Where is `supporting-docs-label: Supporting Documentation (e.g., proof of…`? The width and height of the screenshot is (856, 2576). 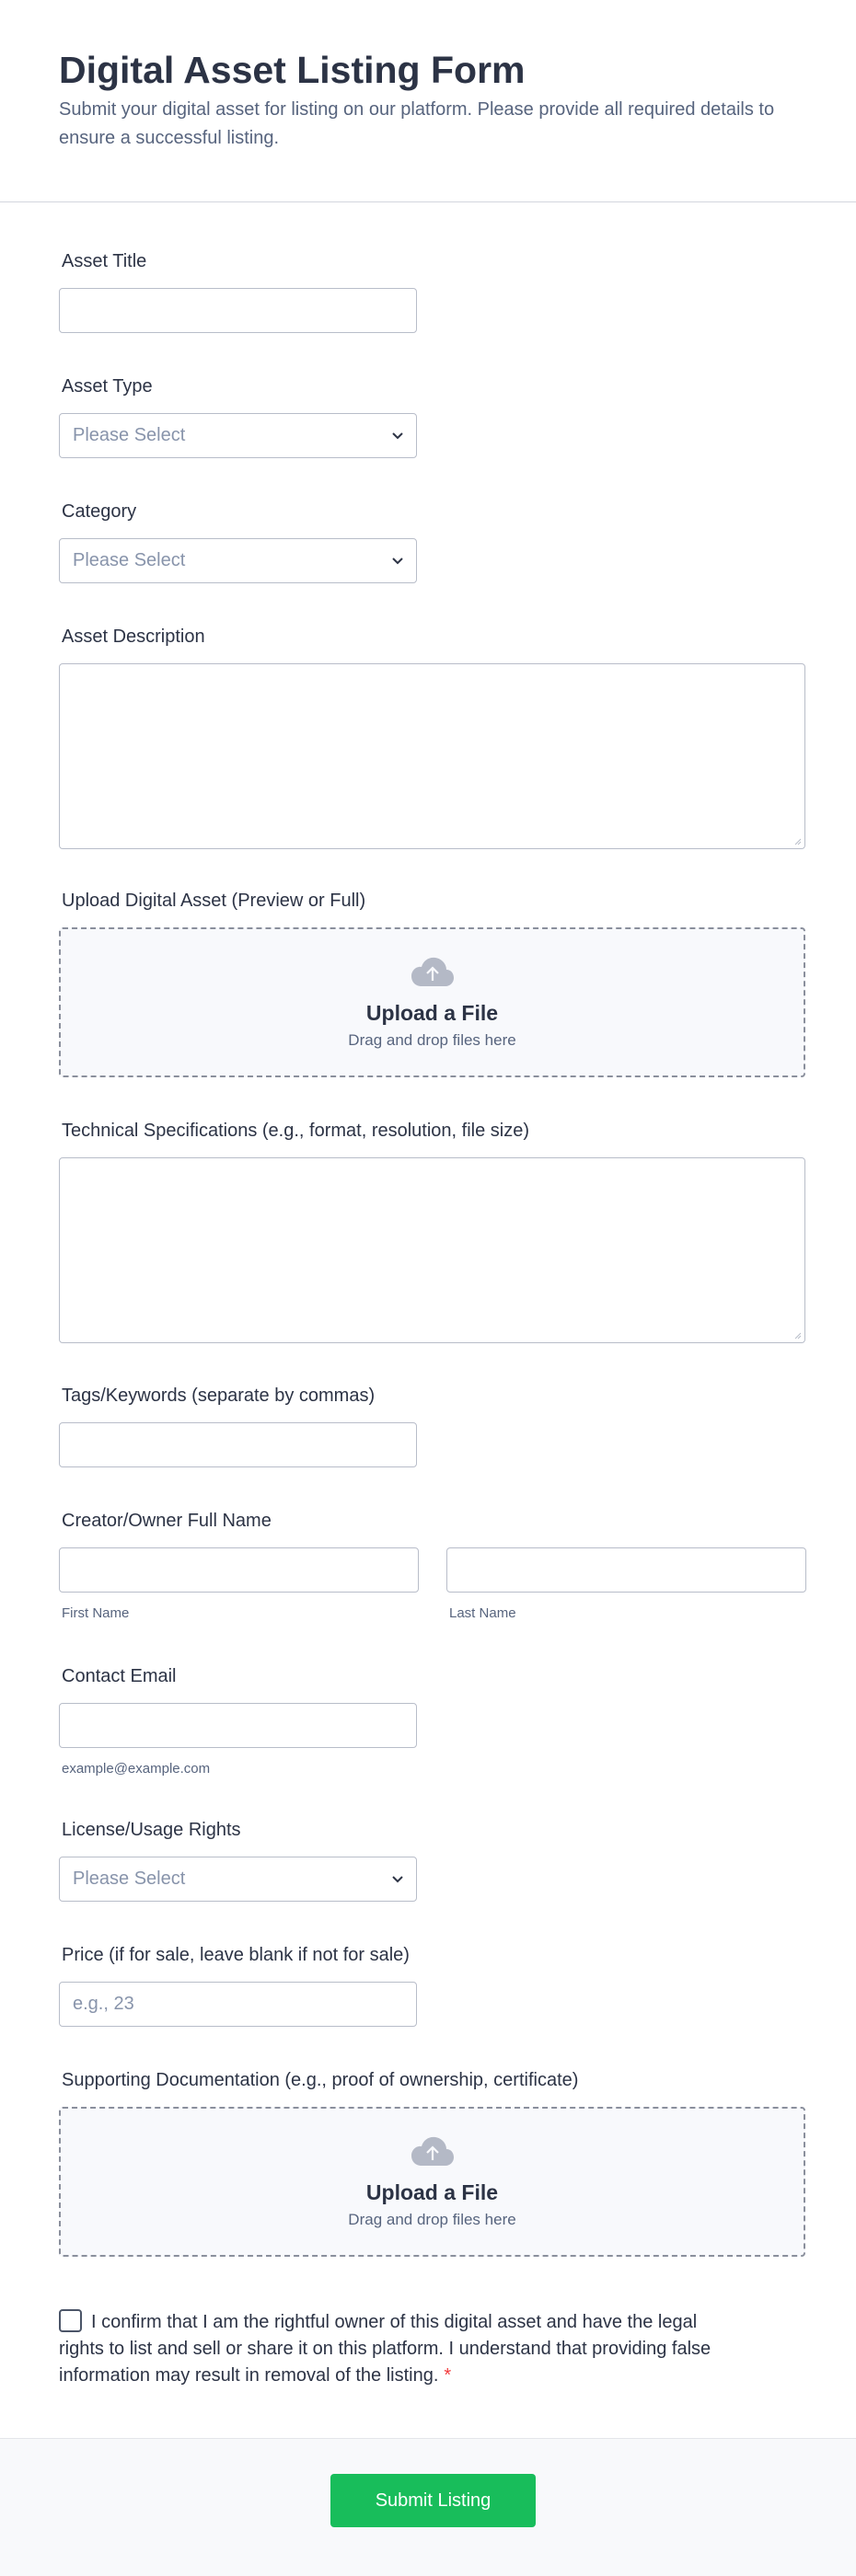
supporting-docs-label: Supporting Documentation (e.g., proof of… is located at coordinates (320, 2080).